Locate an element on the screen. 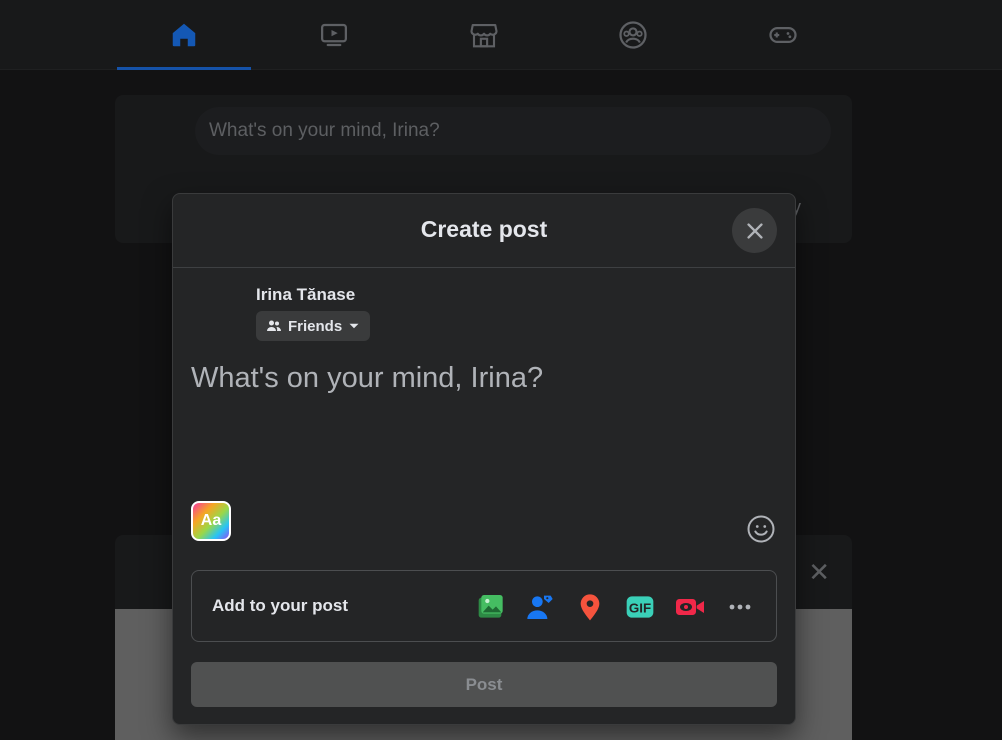  post-author: Irina Tănase Friends is located at coordinates (313, 313).